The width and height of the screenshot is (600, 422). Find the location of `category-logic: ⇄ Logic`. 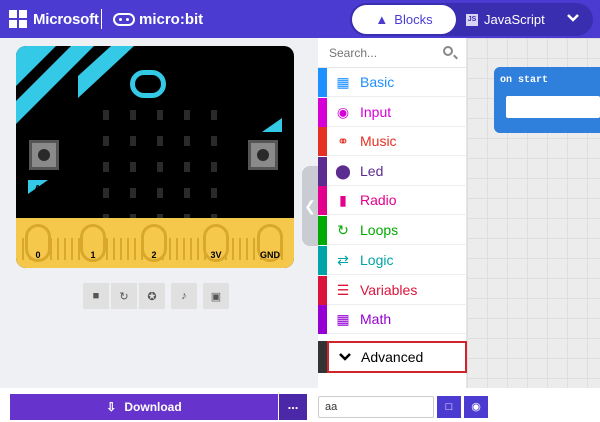

category-logic: ⇄ Logic is located at coordinates (392, 260).